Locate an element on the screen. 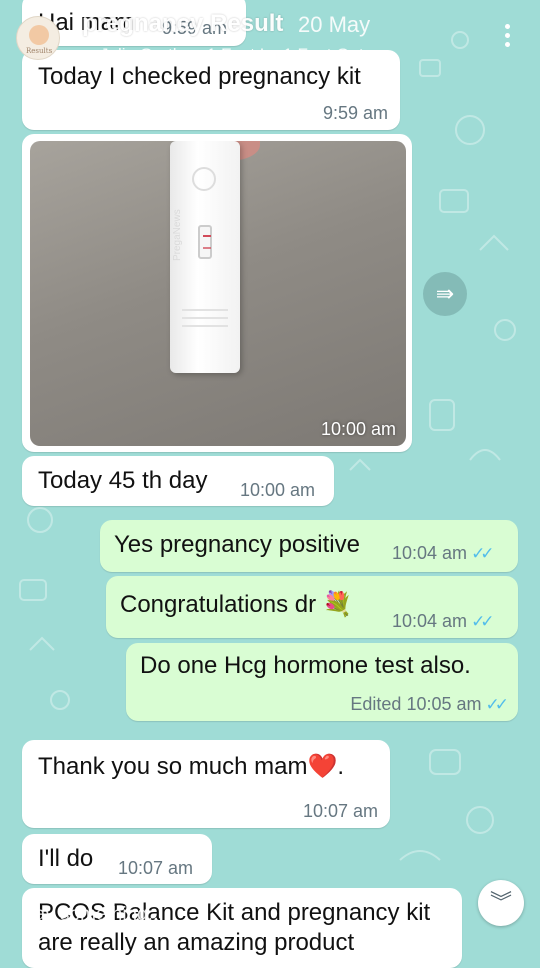  forward-icon: ⇛ is located at coordinates (445, 293).